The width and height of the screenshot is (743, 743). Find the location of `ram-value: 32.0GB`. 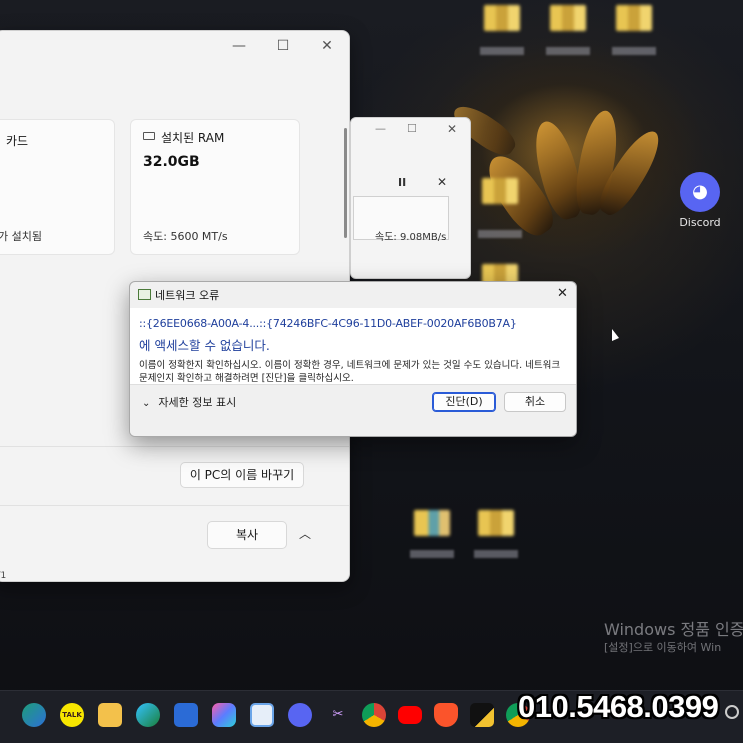

ram-value: 32.0GB is located at coordinates (171, 162).